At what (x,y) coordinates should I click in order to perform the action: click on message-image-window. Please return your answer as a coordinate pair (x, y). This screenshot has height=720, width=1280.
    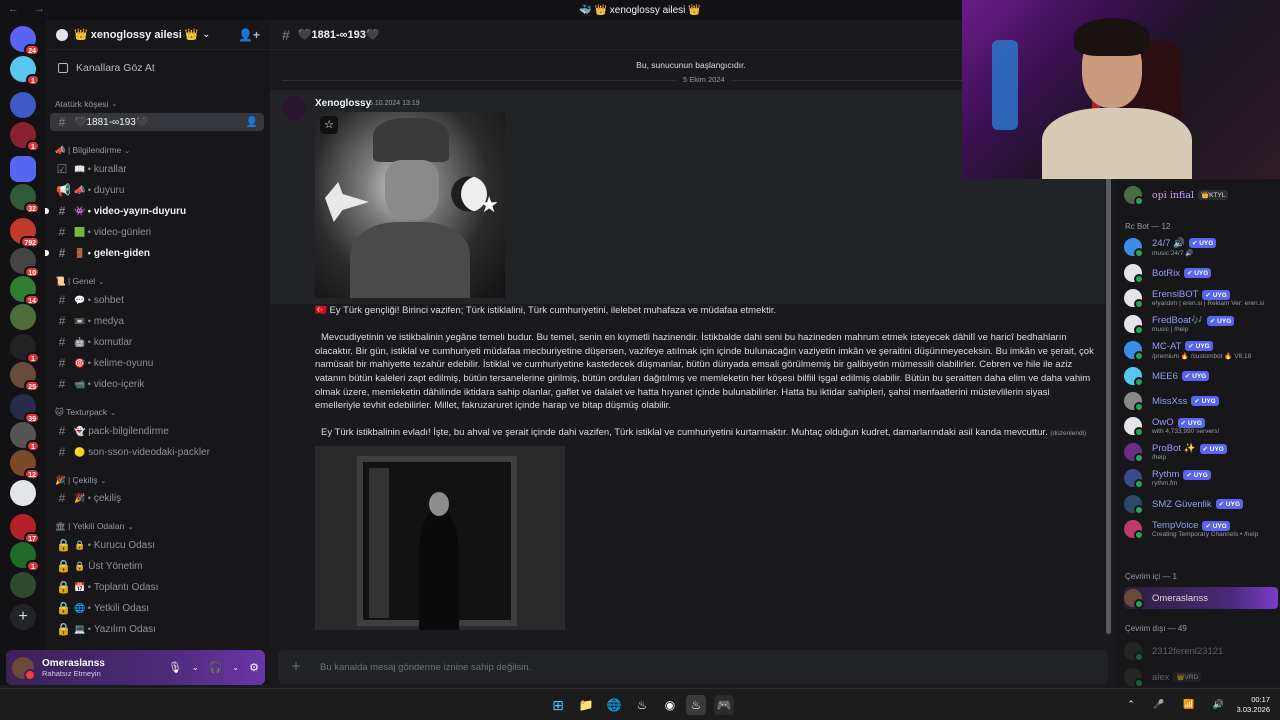
    Looking at the image, I should click on (440, 538).